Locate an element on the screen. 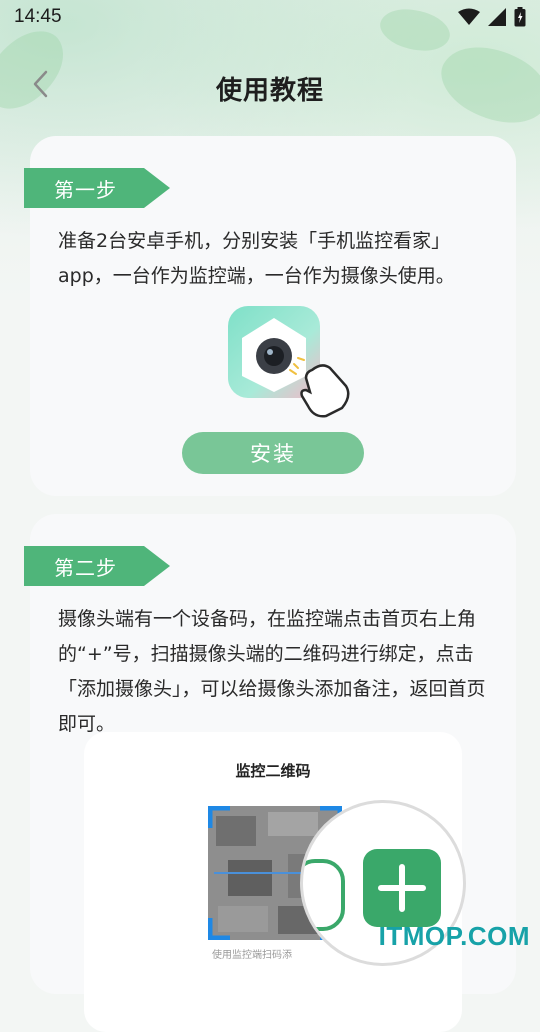  page-title: 使用教程 is located at coordinates (269, 91).